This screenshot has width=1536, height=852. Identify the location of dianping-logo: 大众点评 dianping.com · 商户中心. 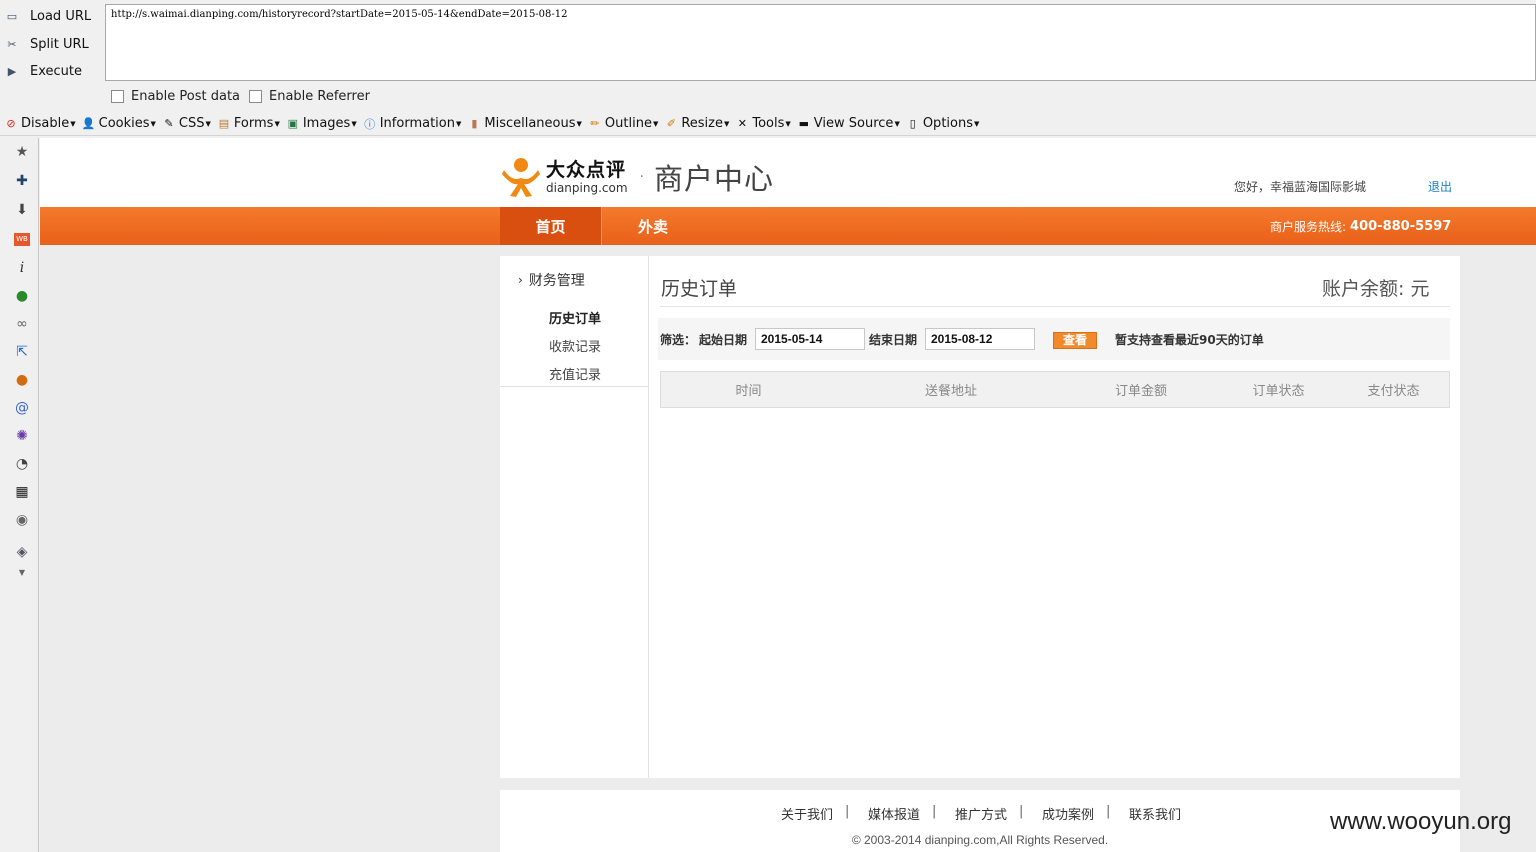
(637, 177).